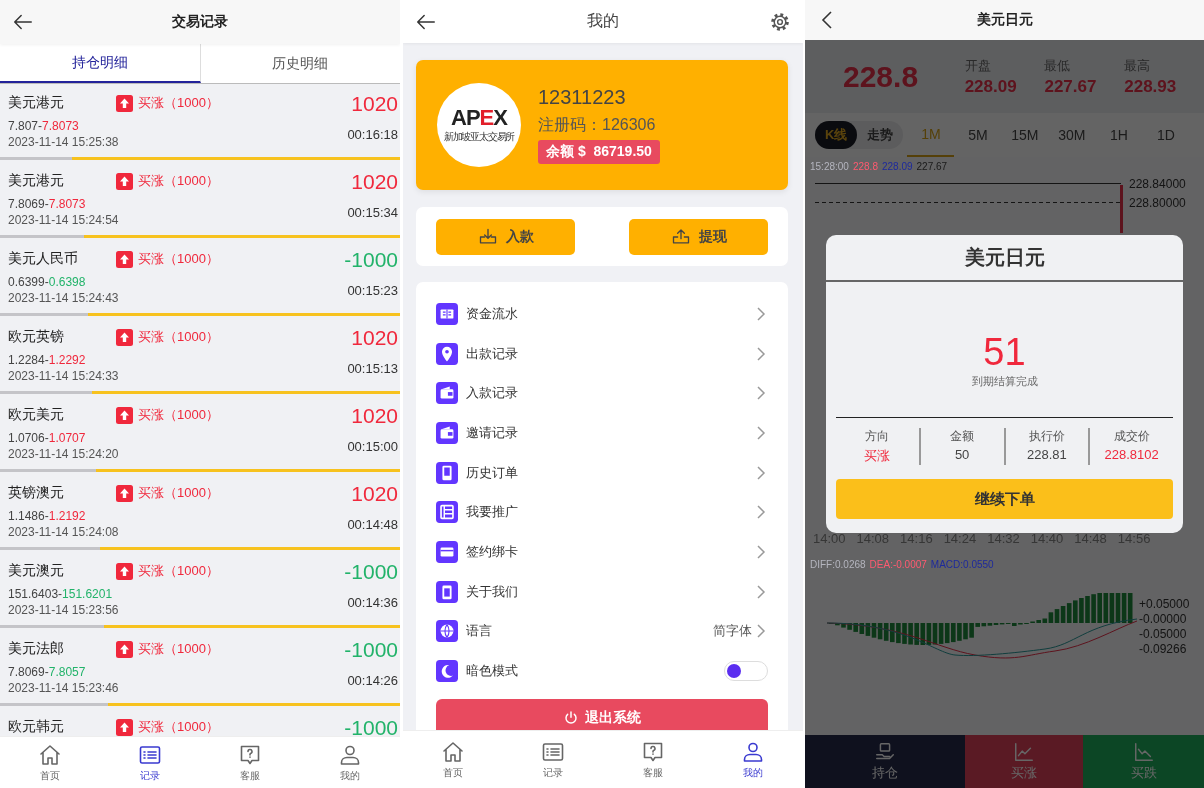 The image size is (1204, 788). What do you see at coordinates (47, 204) in the screenshot?
I see `price-range: 7.8069-7.8073` at bounding box center [47, 204].